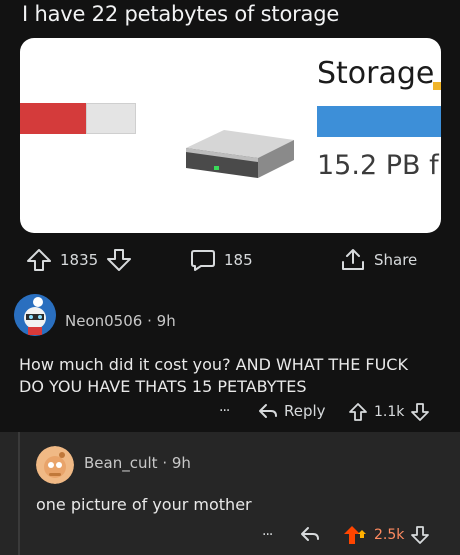 The width and height of the screenshot is (460, 555). What do you see at coordinates (163, 386) in the screenshot?
I see `comment-line: DO YOU HAVE THATS 15 PETABYTES` at bounding box center [163, 386].